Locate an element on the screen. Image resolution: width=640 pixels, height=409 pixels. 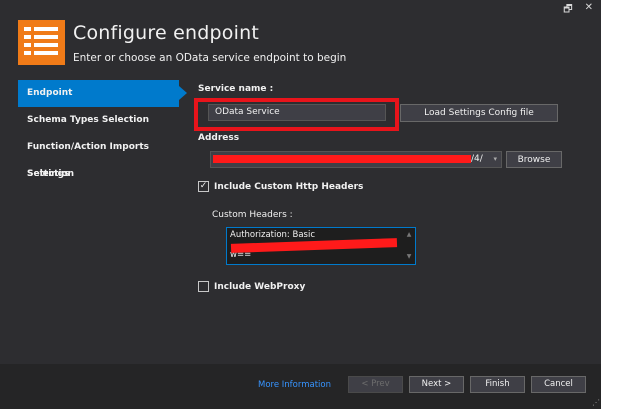
window-controls: 🗗 ✕ is located at coordinates (578, 10).